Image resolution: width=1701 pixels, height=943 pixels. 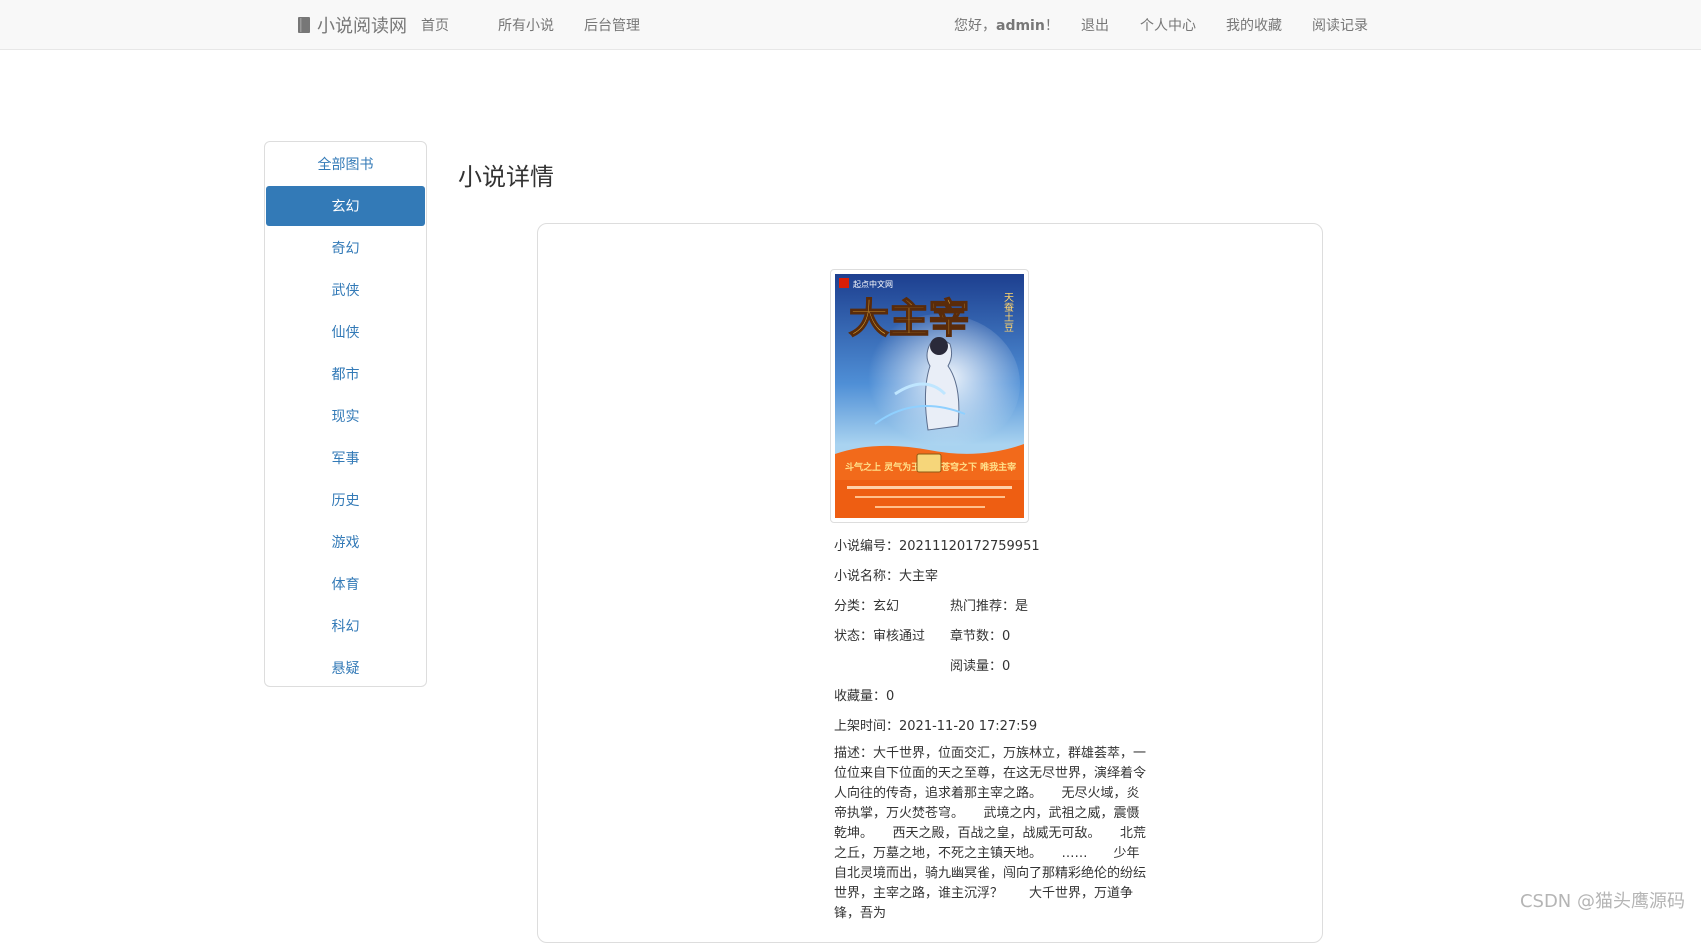 What do you see at coordinates (345, 458) in the screenshot?
I see `sidebar-item-junshi: 军事` at bounding box center [345, 458].